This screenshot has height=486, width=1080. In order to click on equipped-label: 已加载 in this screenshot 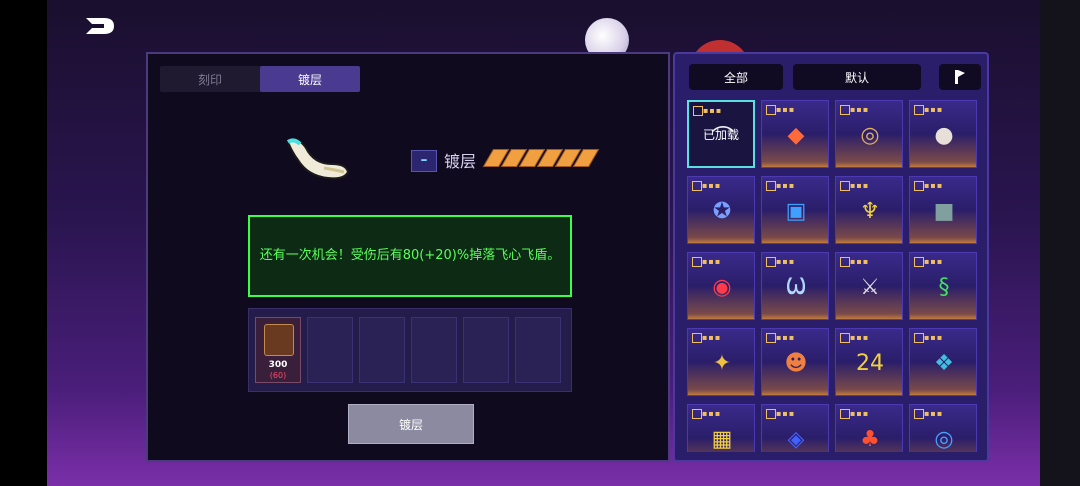, I will do `click(720, 135)`.